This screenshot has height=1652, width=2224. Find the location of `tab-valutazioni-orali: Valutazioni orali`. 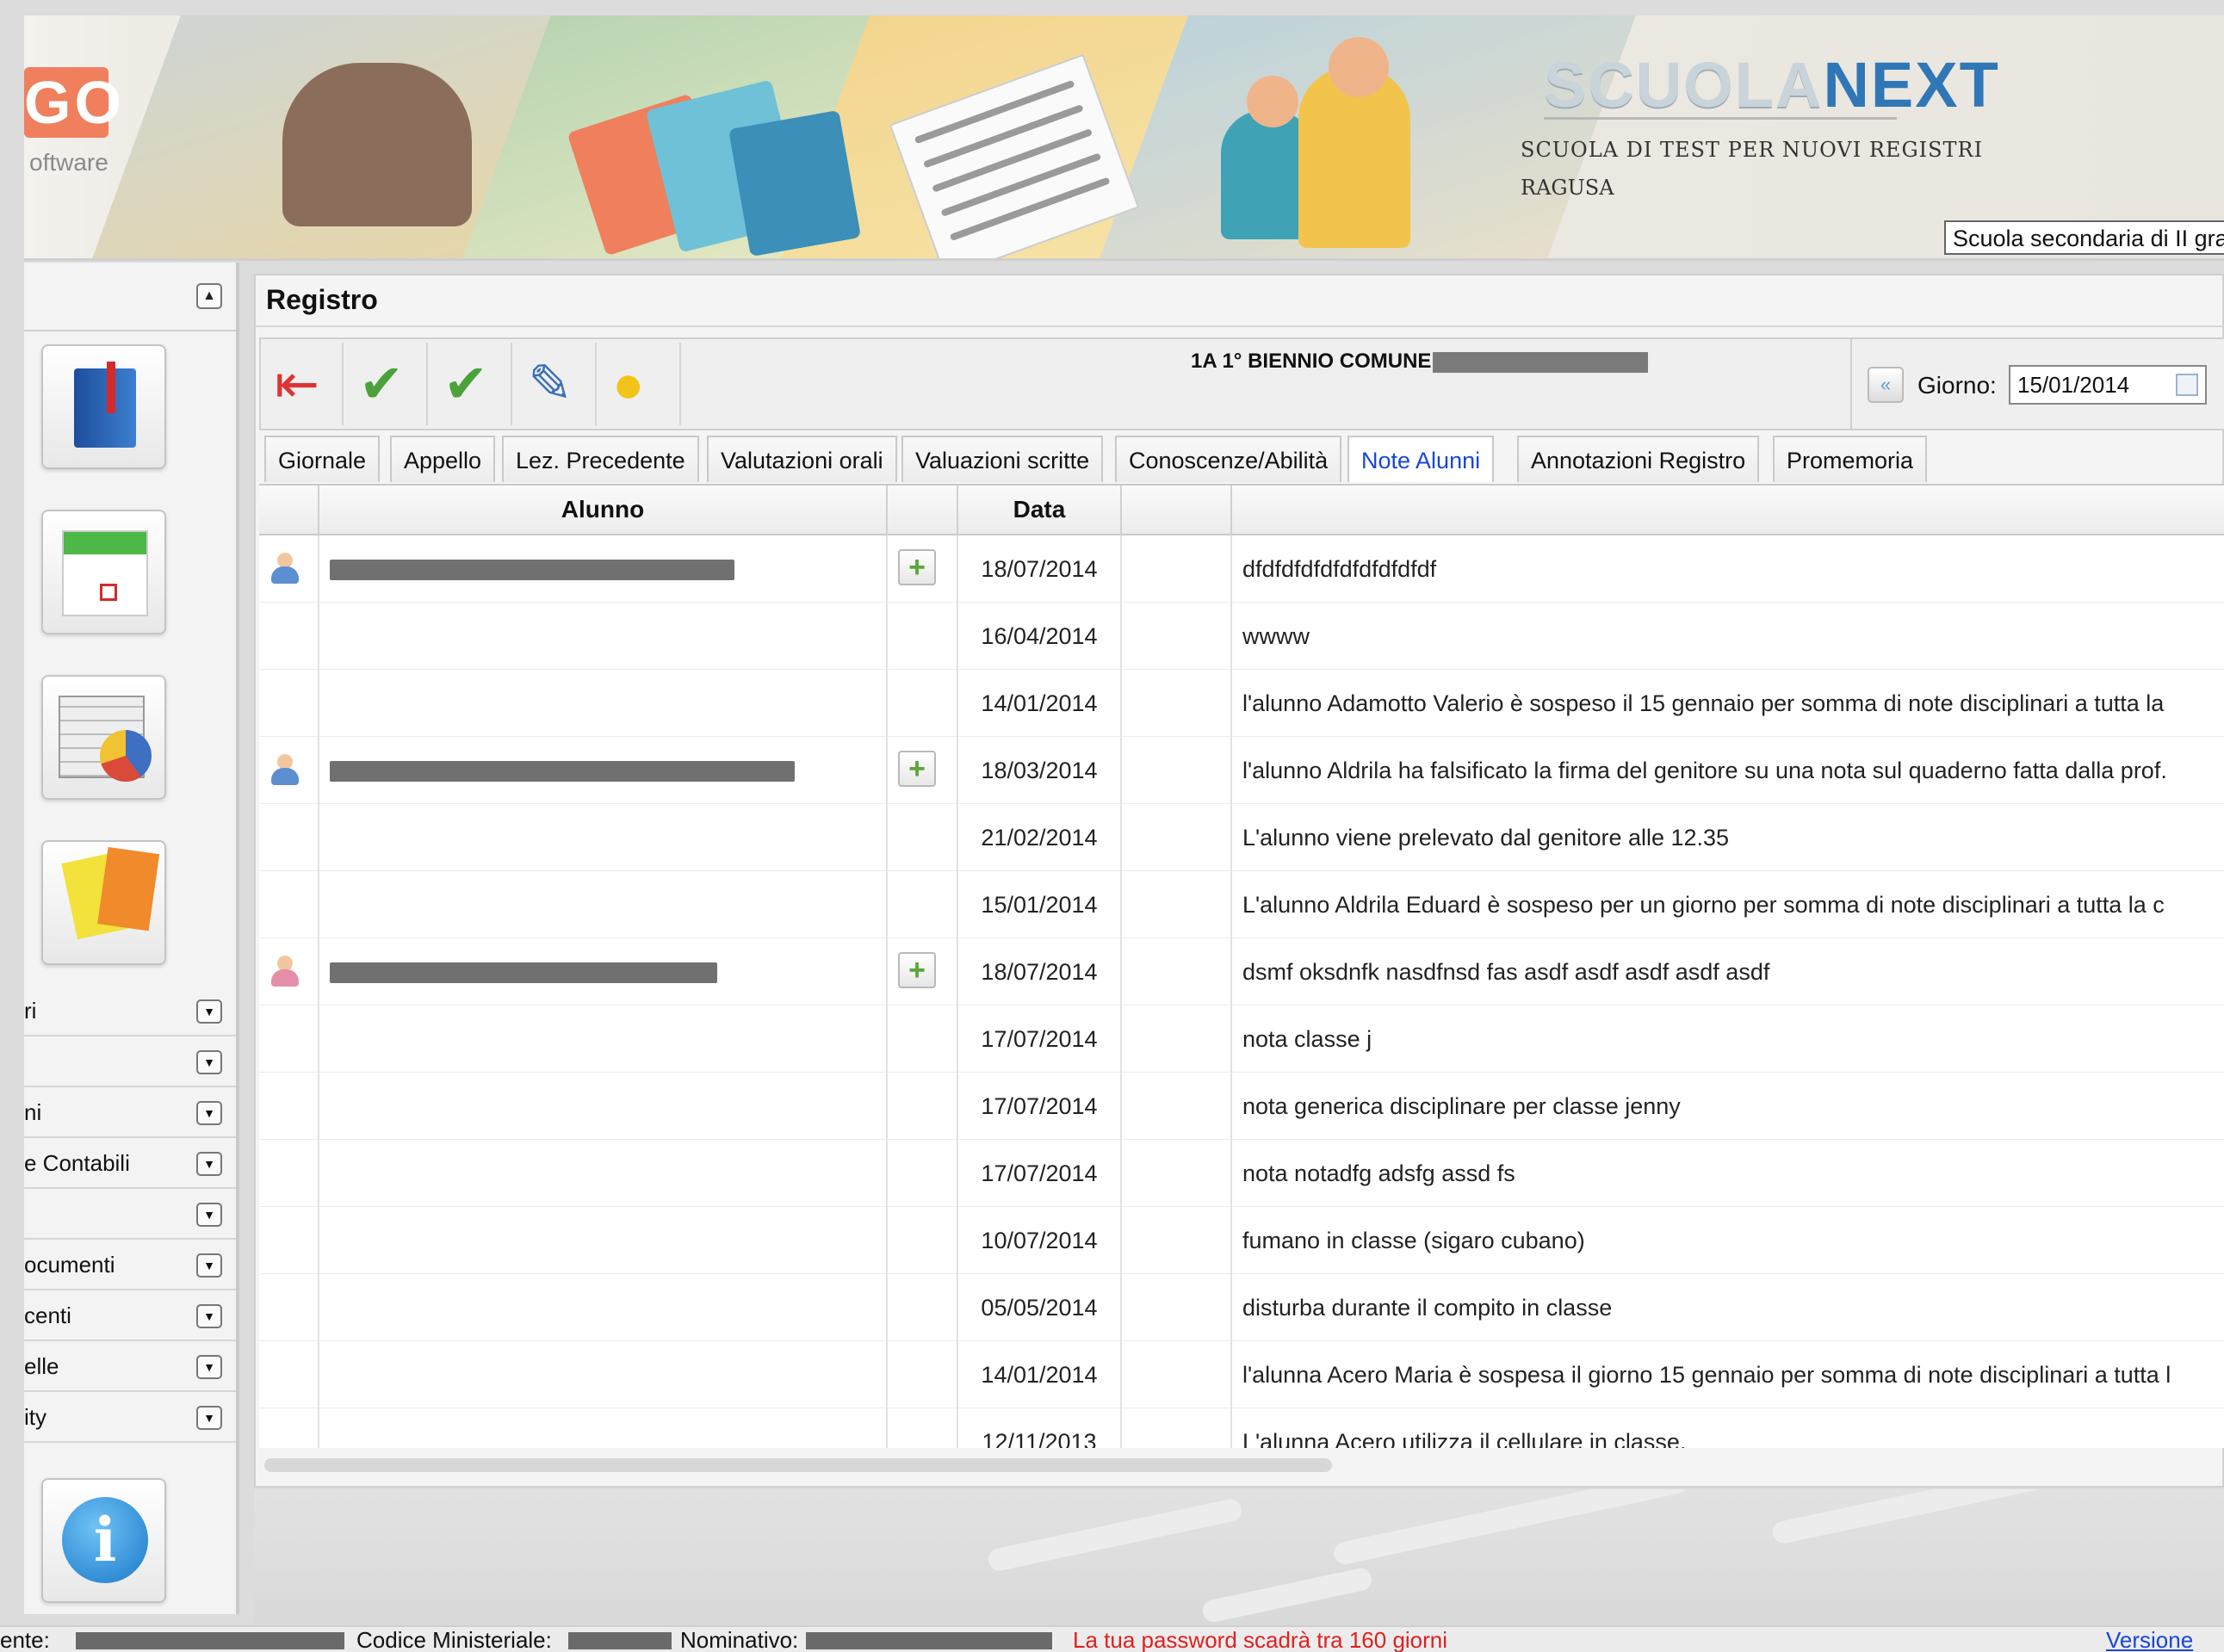

tab-valutazioni-orali: Valutazioni orali is located at coordinates (802, 459).